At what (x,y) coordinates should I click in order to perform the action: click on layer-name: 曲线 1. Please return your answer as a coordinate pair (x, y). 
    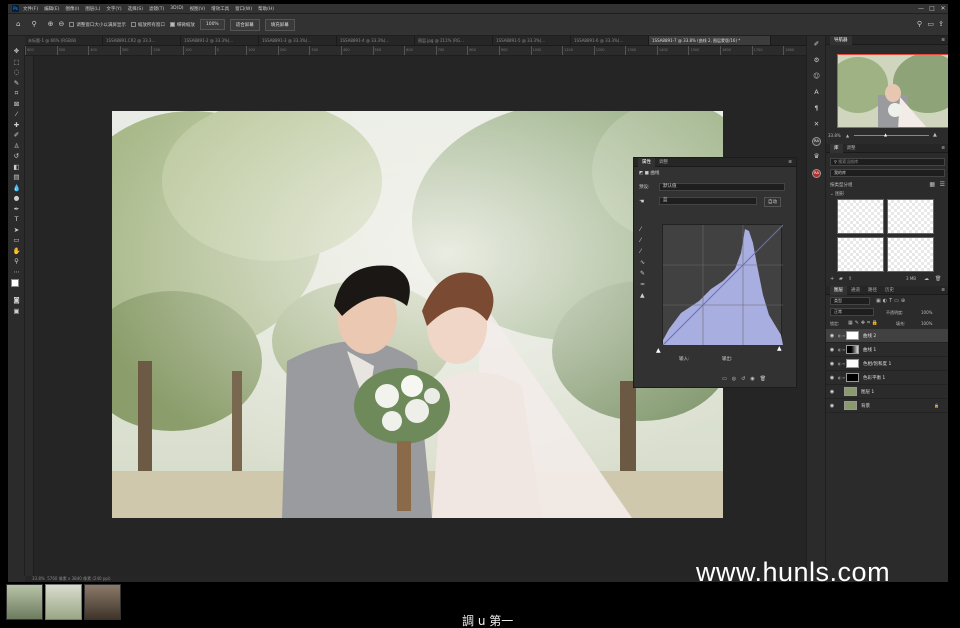
    Looking at the image, I should click on (869, 350).